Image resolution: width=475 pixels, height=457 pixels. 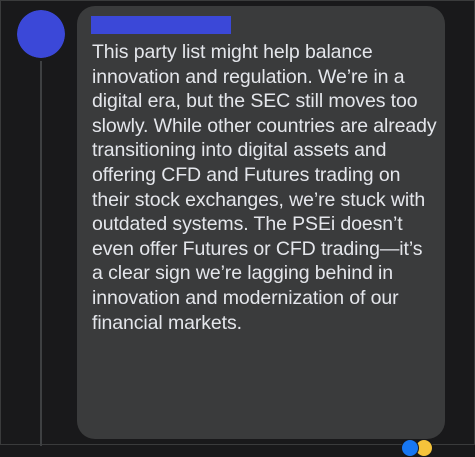 I want to click on reply-thread-line, so click(x=41, y=253).